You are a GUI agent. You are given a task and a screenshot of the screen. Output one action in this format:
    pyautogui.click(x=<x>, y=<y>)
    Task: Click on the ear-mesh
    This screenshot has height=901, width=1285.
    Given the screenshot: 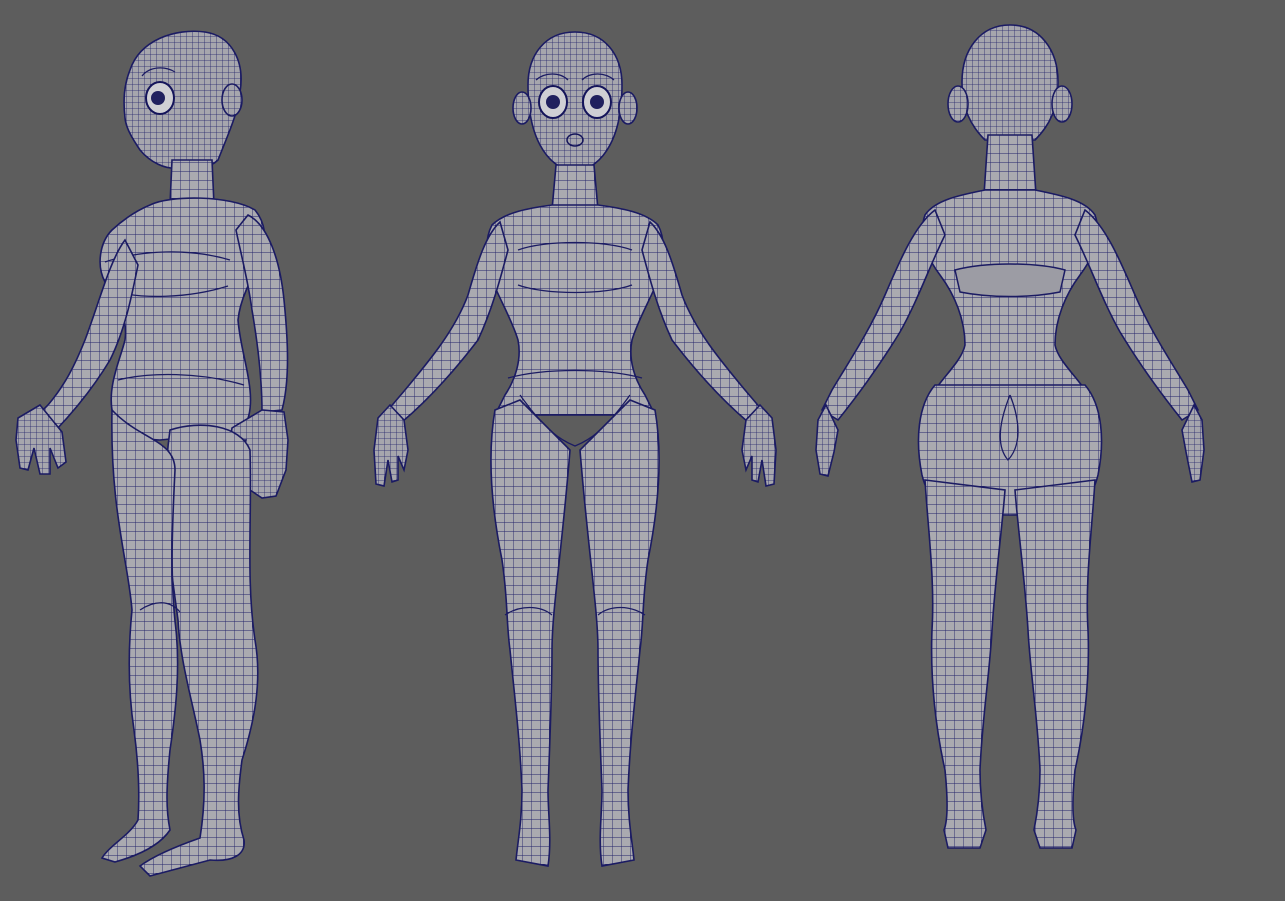 What is the action you would take?
    pyautogui.click(x=232, y=100)
    